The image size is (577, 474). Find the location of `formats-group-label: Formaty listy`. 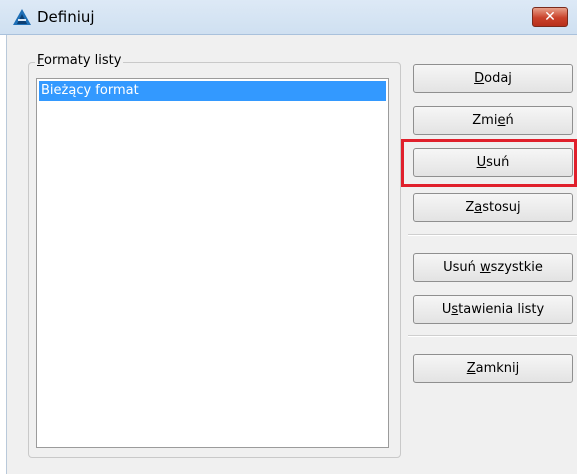

formats-group-label: Formaty listy is located at coordinates (79, 60).